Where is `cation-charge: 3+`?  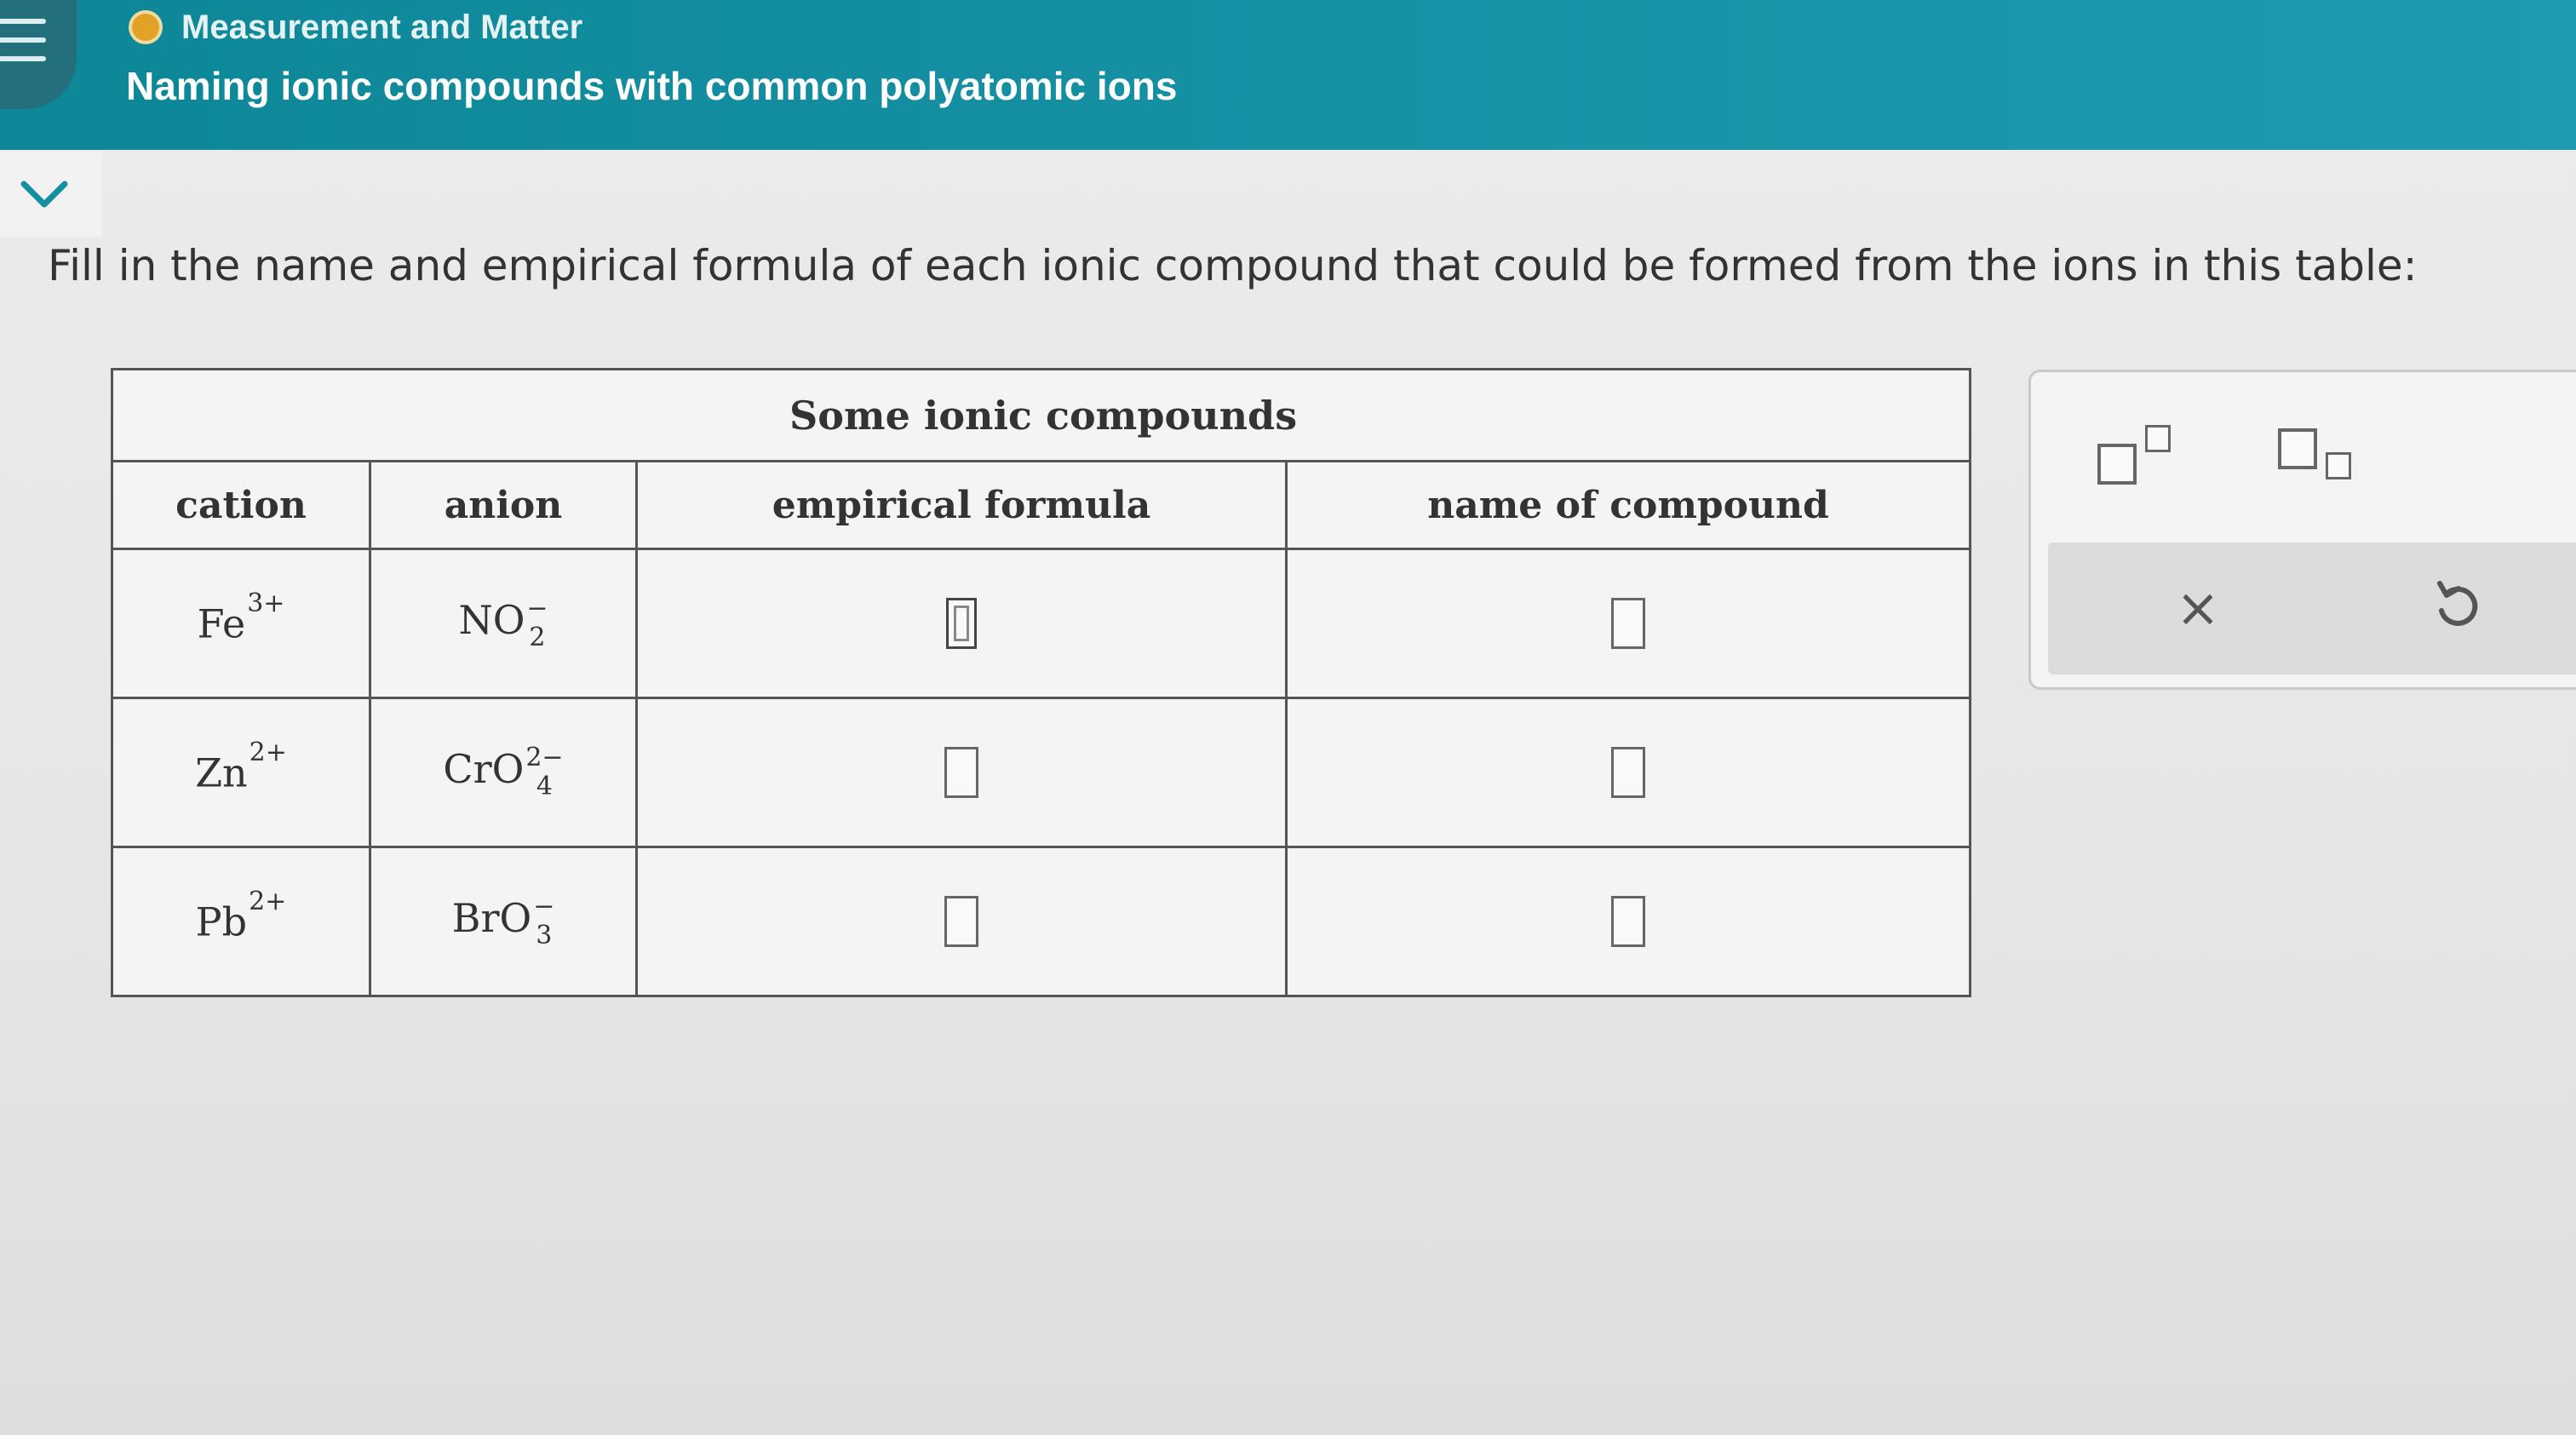
cation-charge: 3+ is located at coordinates (266, 603).